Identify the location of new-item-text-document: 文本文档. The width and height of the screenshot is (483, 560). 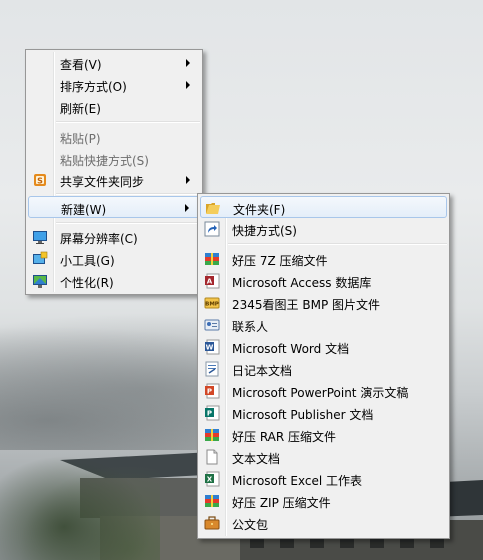
(323, 457).